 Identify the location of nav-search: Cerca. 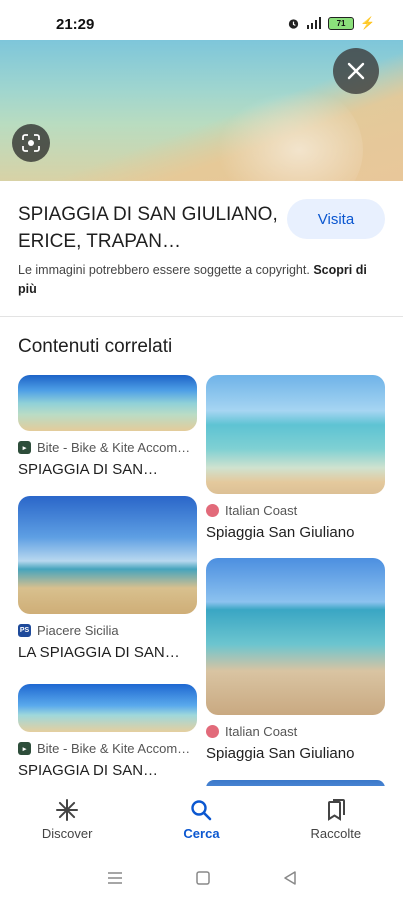
(201, 819).